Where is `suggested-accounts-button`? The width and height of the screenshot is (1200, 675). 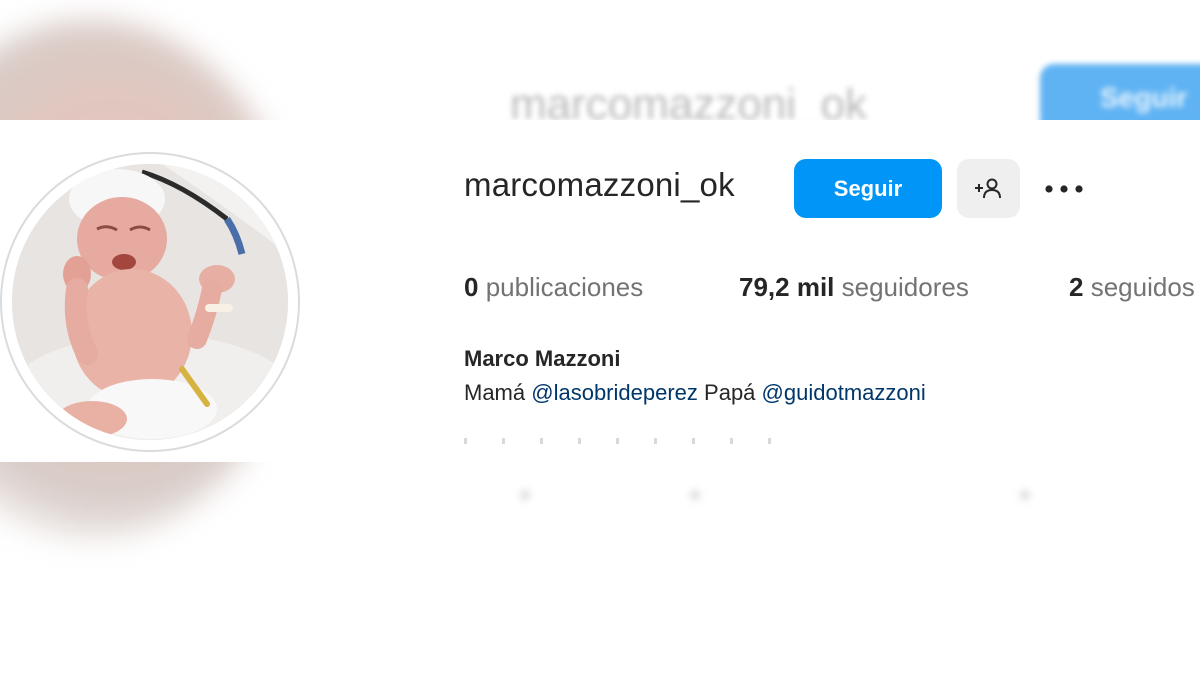
suggested-accounts-button is located at coordinates (988, 188).